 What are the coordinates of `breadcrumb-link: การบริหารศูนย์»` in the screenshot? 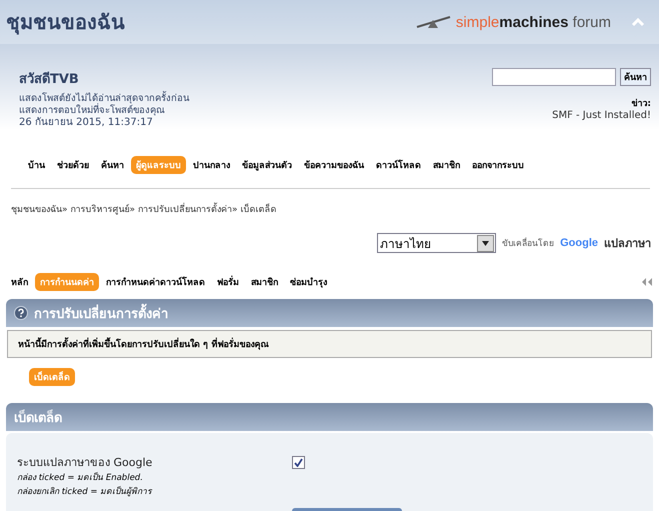 It's located at (103, 209).